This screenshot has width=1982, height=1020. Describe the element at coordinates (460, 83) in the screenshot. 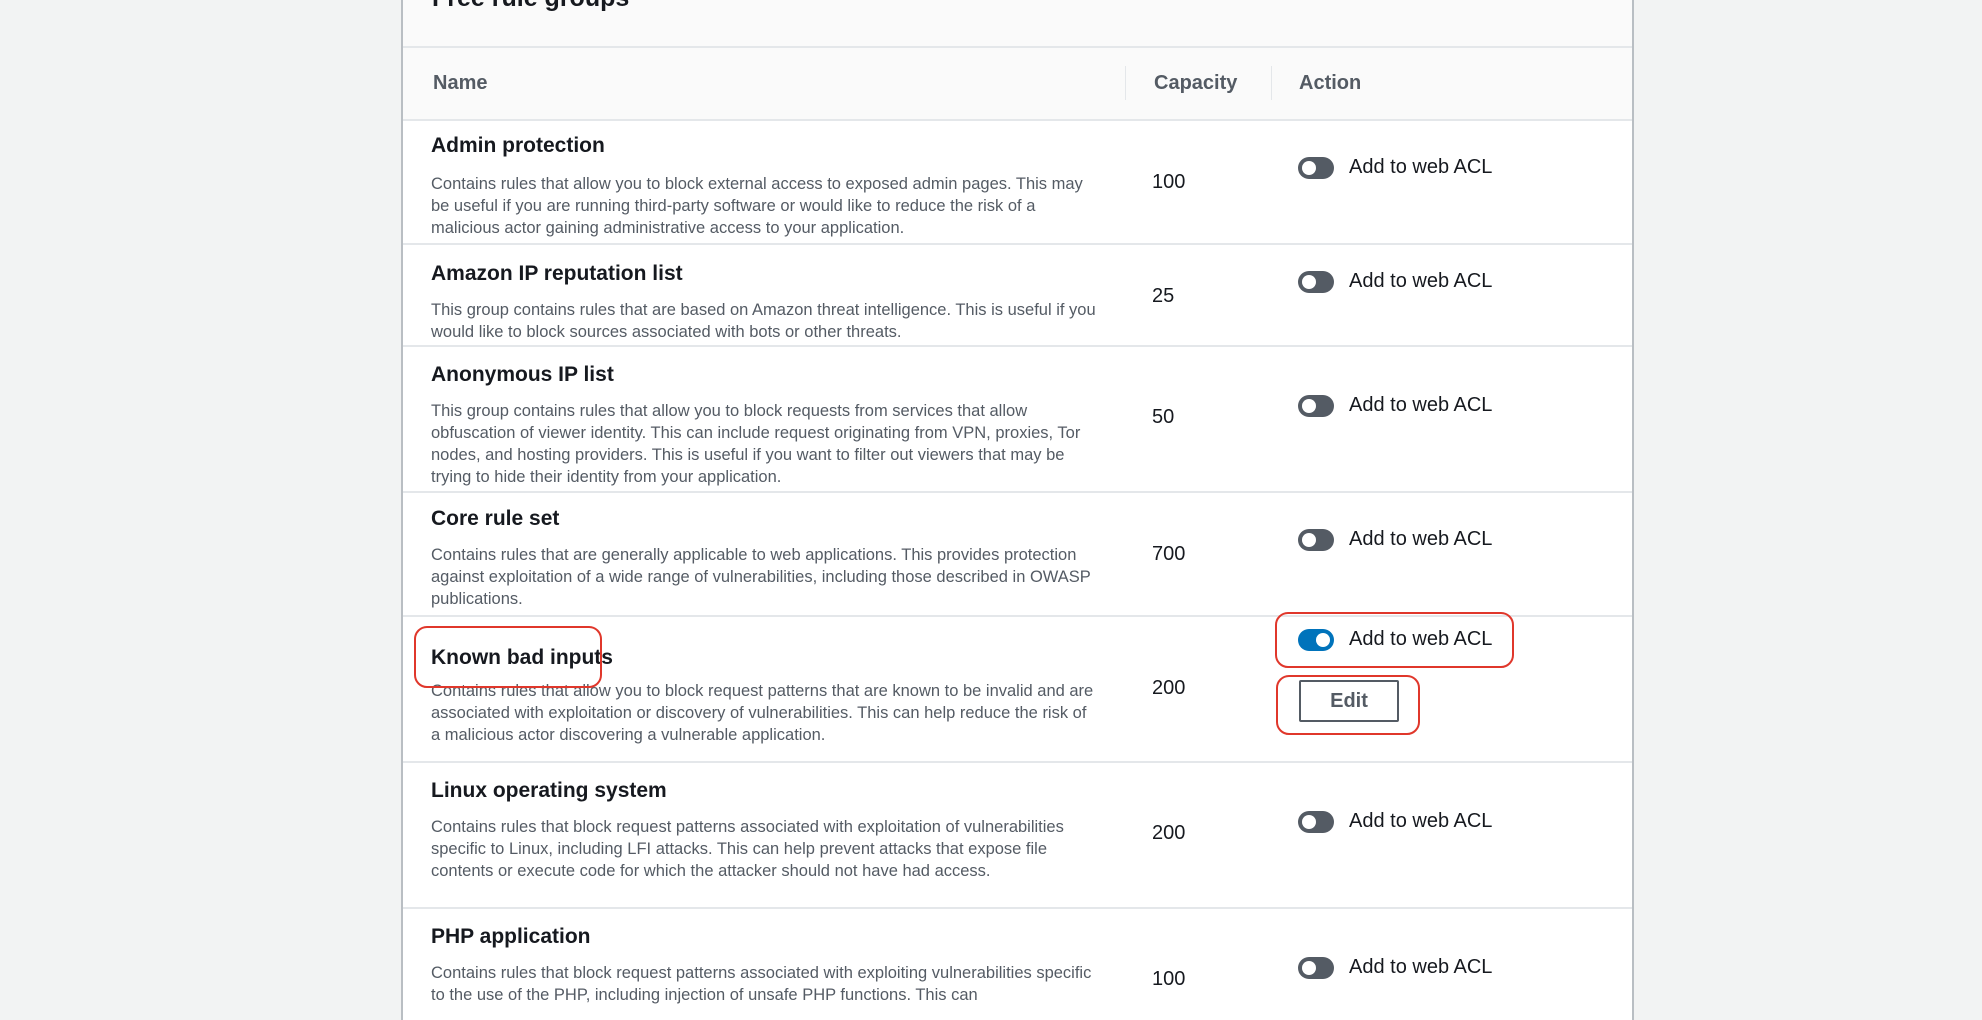

I see `column-header-name: Name` at that location.